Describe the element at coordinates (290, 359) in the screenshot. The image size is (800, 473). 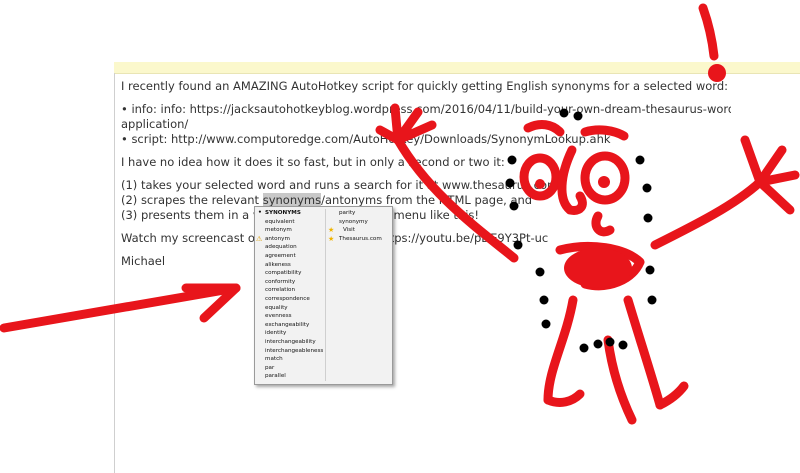
I see `menu-item: match` at that location.